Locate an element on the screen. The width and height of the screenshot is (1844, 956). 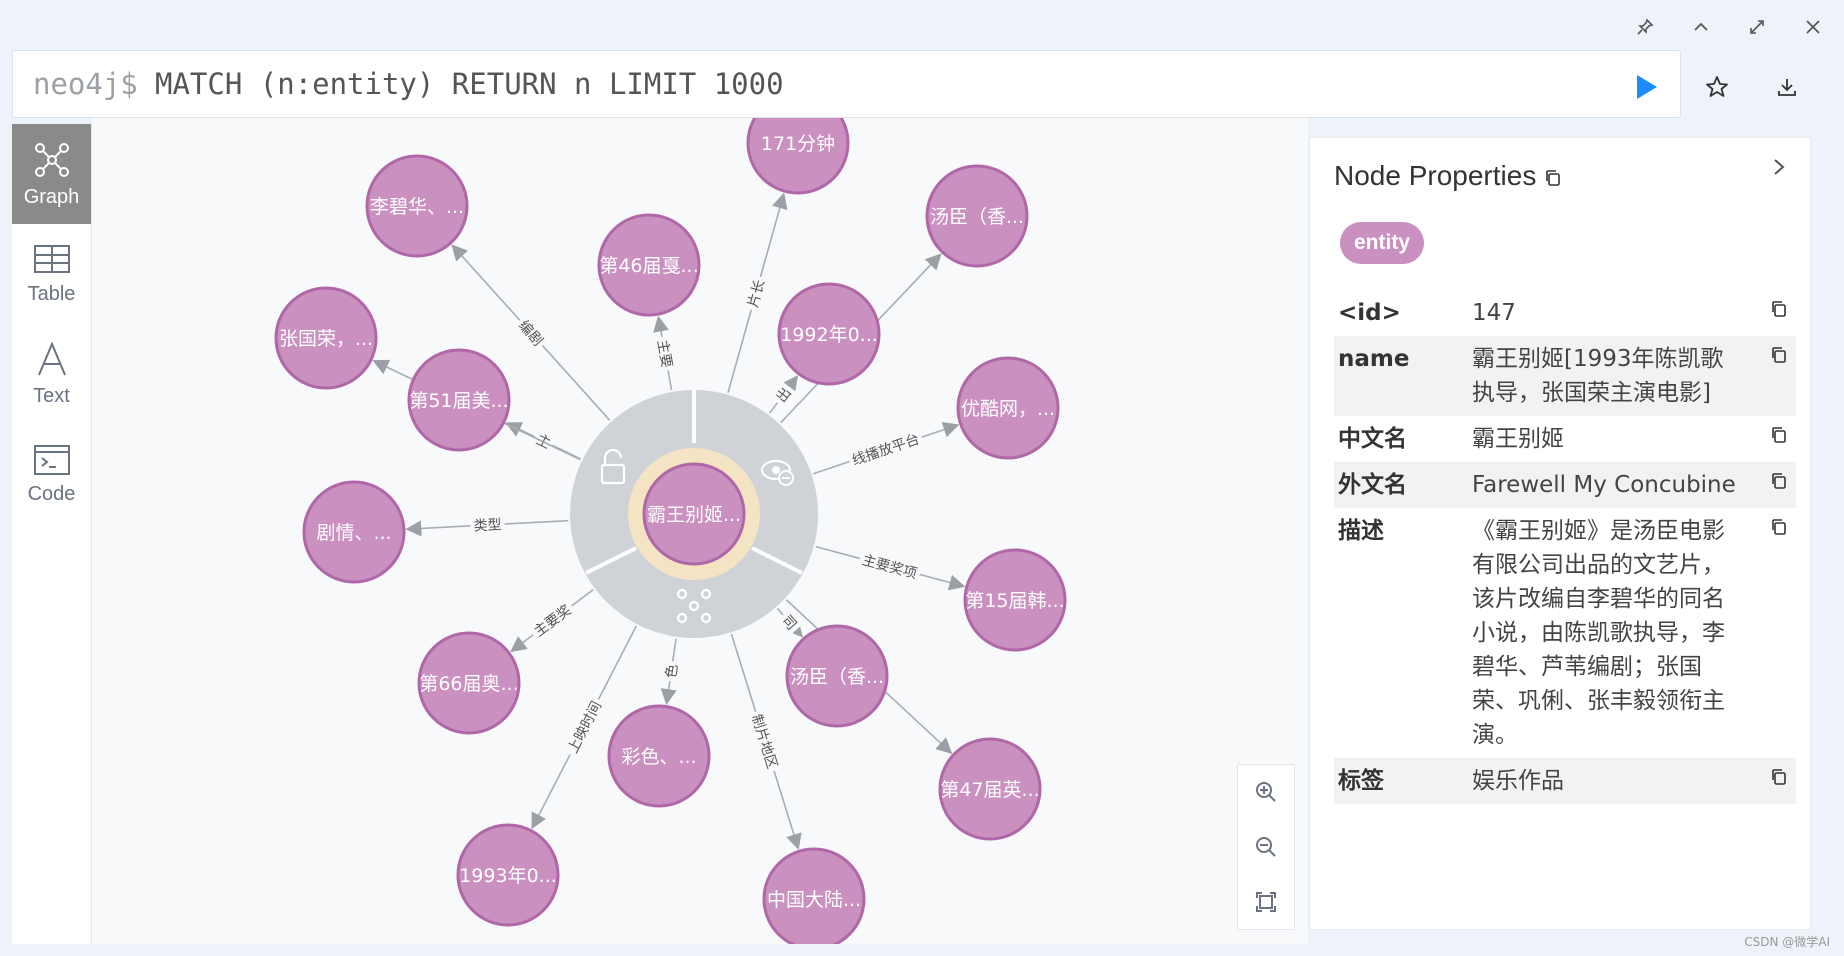
relationship-label: 片长 is located at coordinates (756, 293).